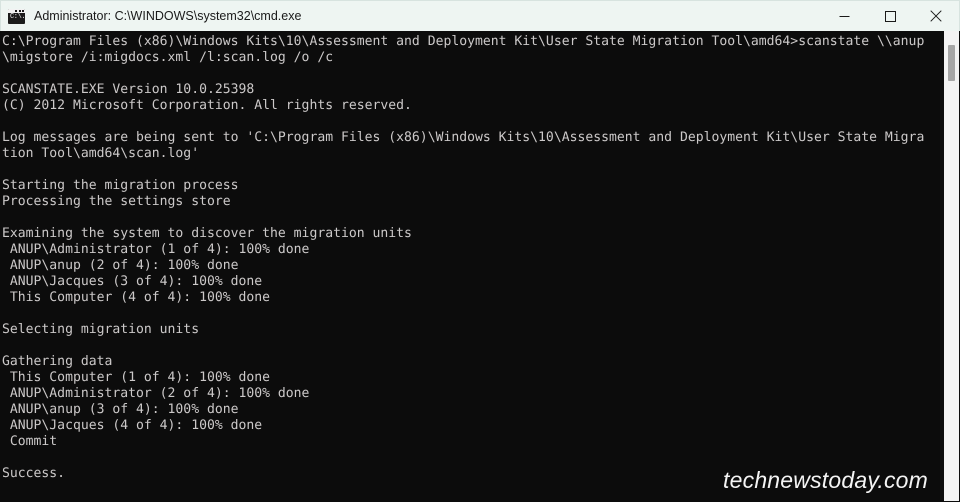 Image resolution: width=960 pixels, height=502 pixels. I want to click on console-scrollbar-thumb, so click(951, 63).